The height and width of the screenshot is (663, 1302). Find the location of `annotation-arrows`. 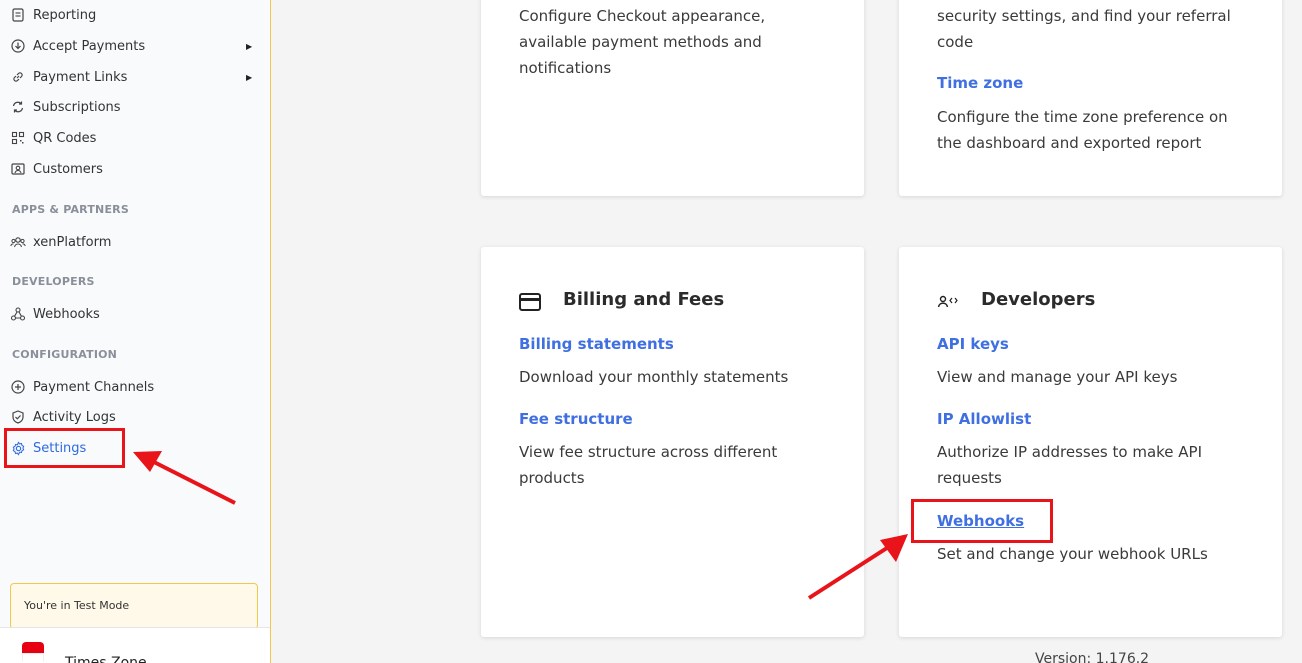

annotation-arrows is located at coordinates (520, 525).